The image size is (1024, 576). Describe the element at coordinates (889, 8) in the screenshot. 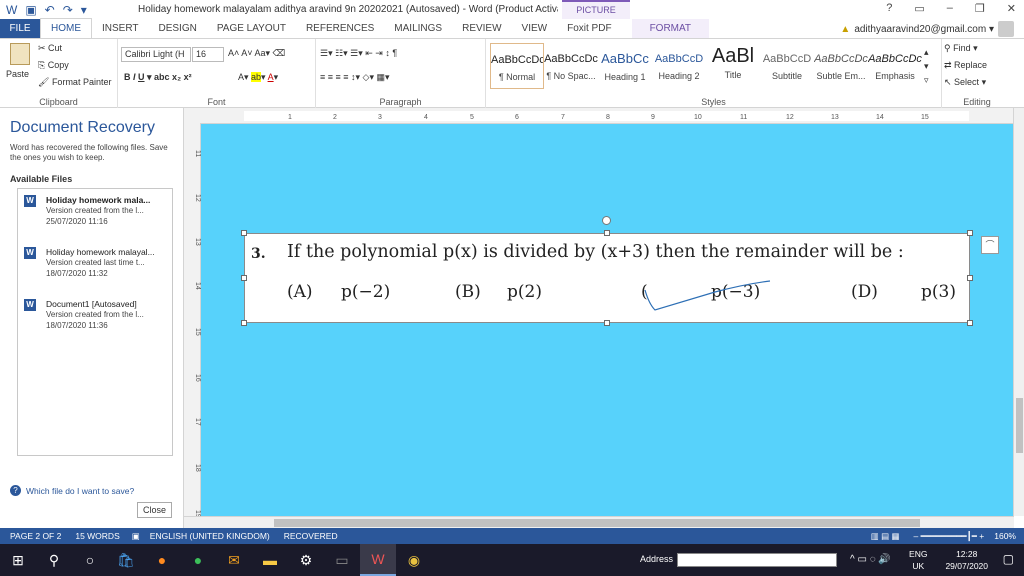

I see `help-button: ?` at that location.